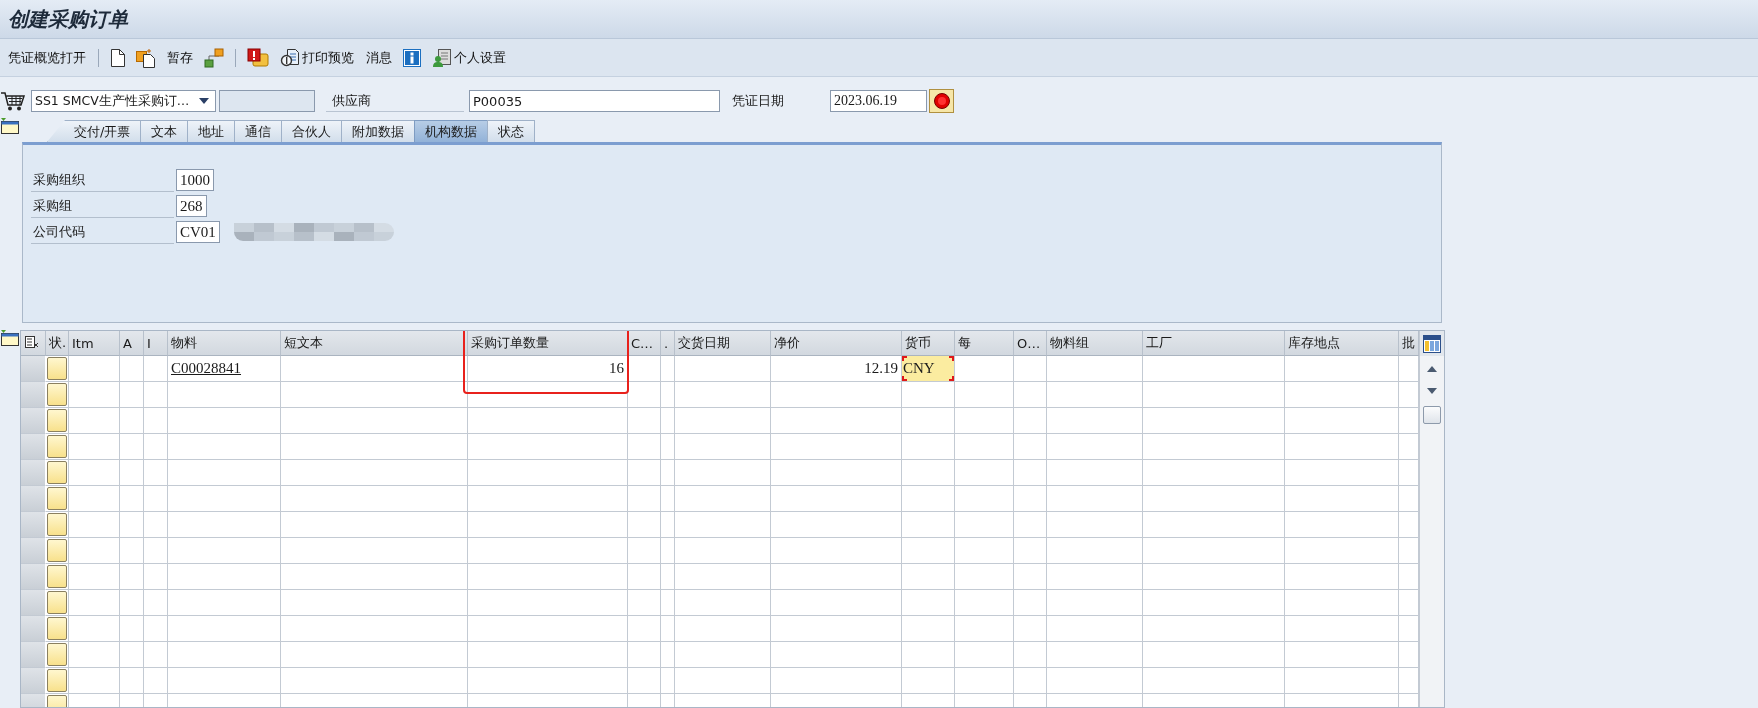  Describe the element at coordinates (47, 57) in the screenshot. I see `toolbar-button: 凭证概览打开` at that location.